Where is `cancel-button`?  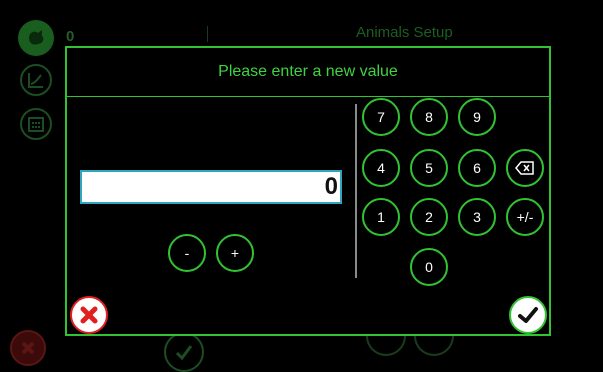
cancel-button is located at coordinates (89, 315).